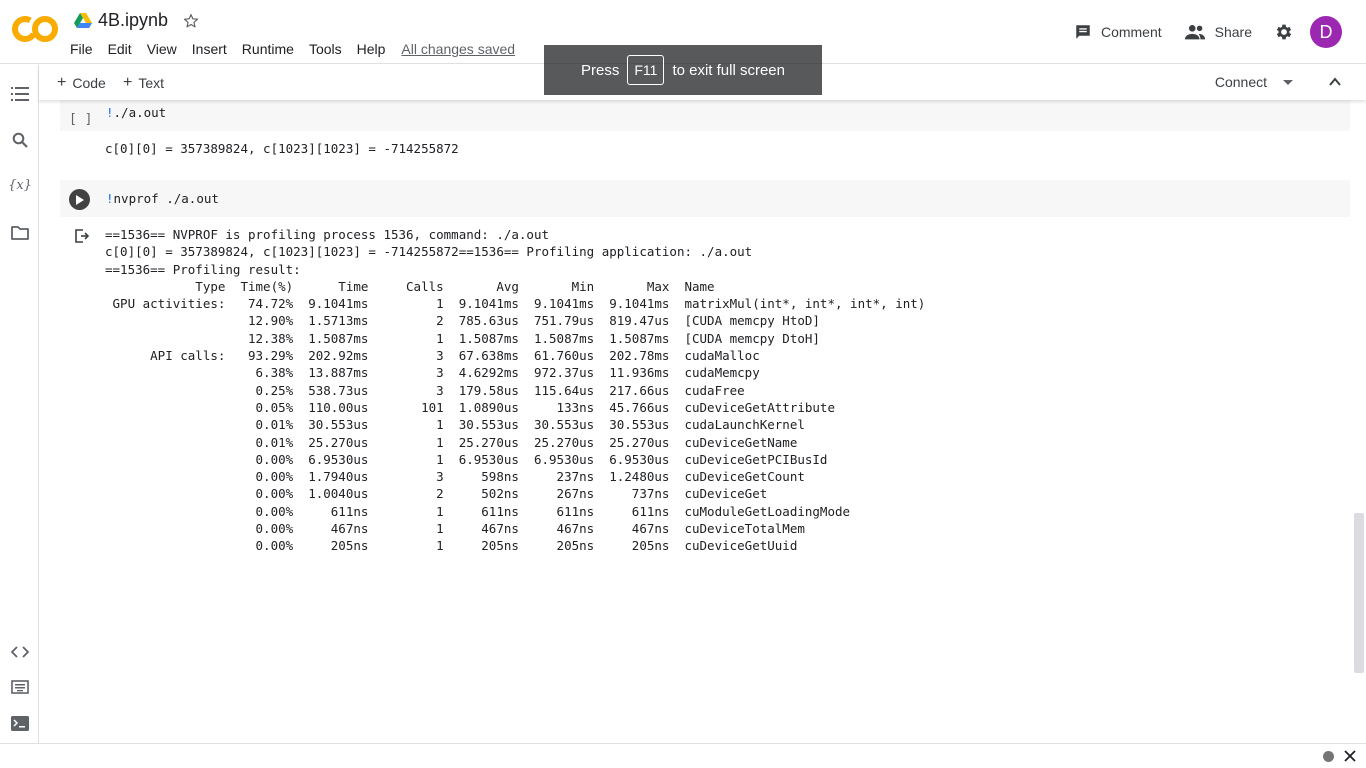 The image size is (1366, 768). Describe the element at coordinates (728, 70) in the screenshot. I see `toast-exit-text: to exit full screen` at that location.